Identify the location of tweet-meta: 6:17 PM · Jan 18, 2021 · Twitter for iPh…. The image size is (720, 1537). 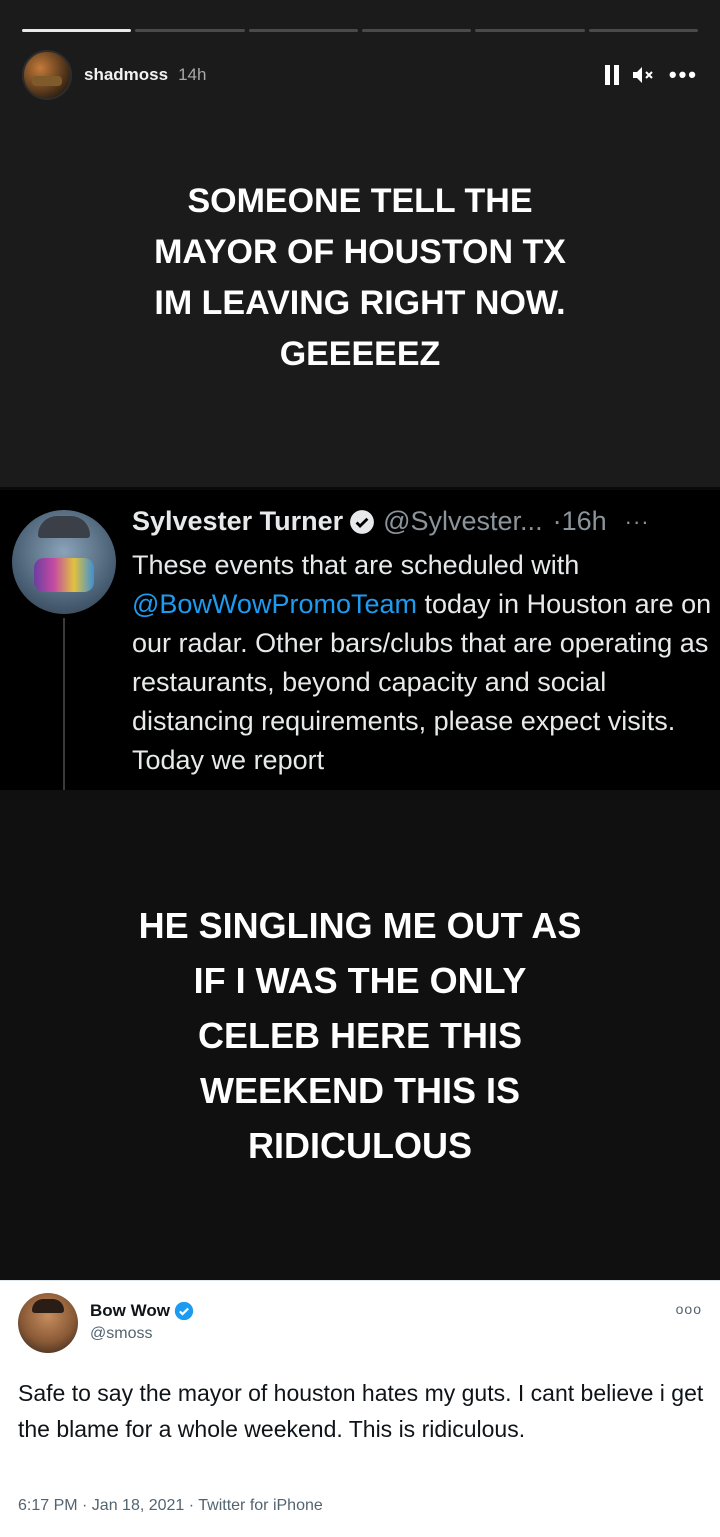
(170, 1506).